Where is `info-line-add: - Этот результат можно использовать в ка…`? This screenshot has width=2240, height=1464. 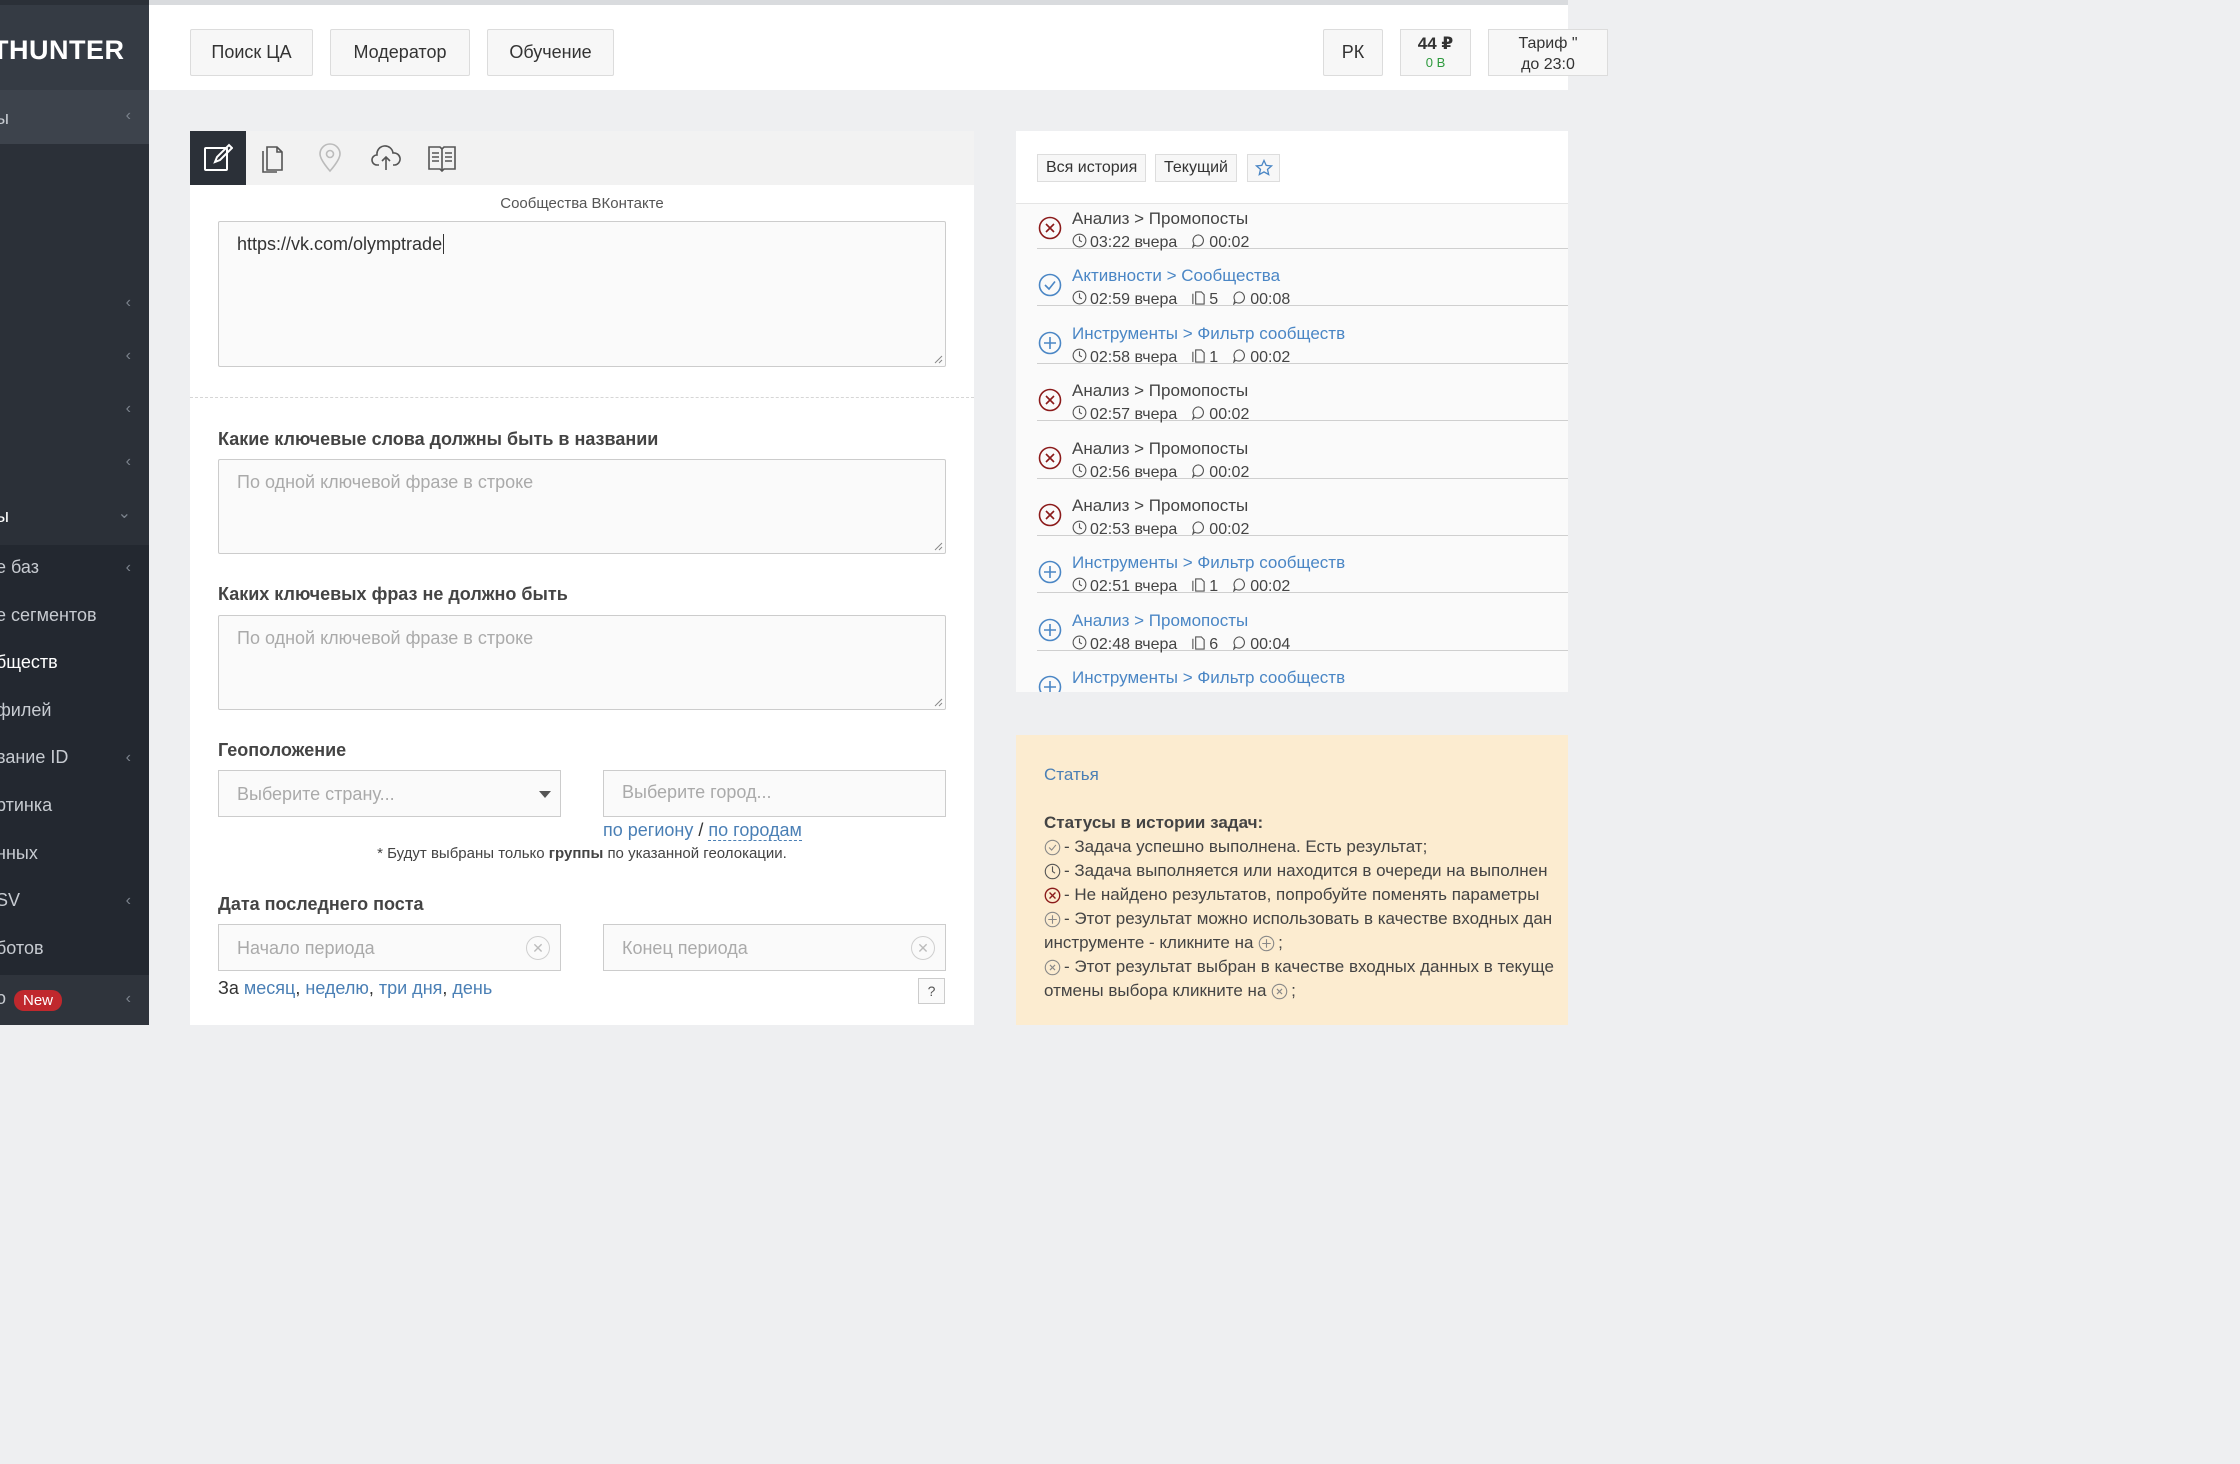
info-line-add: - Этот результат можно использовать в ка… is located at coordinates (1298, 919).